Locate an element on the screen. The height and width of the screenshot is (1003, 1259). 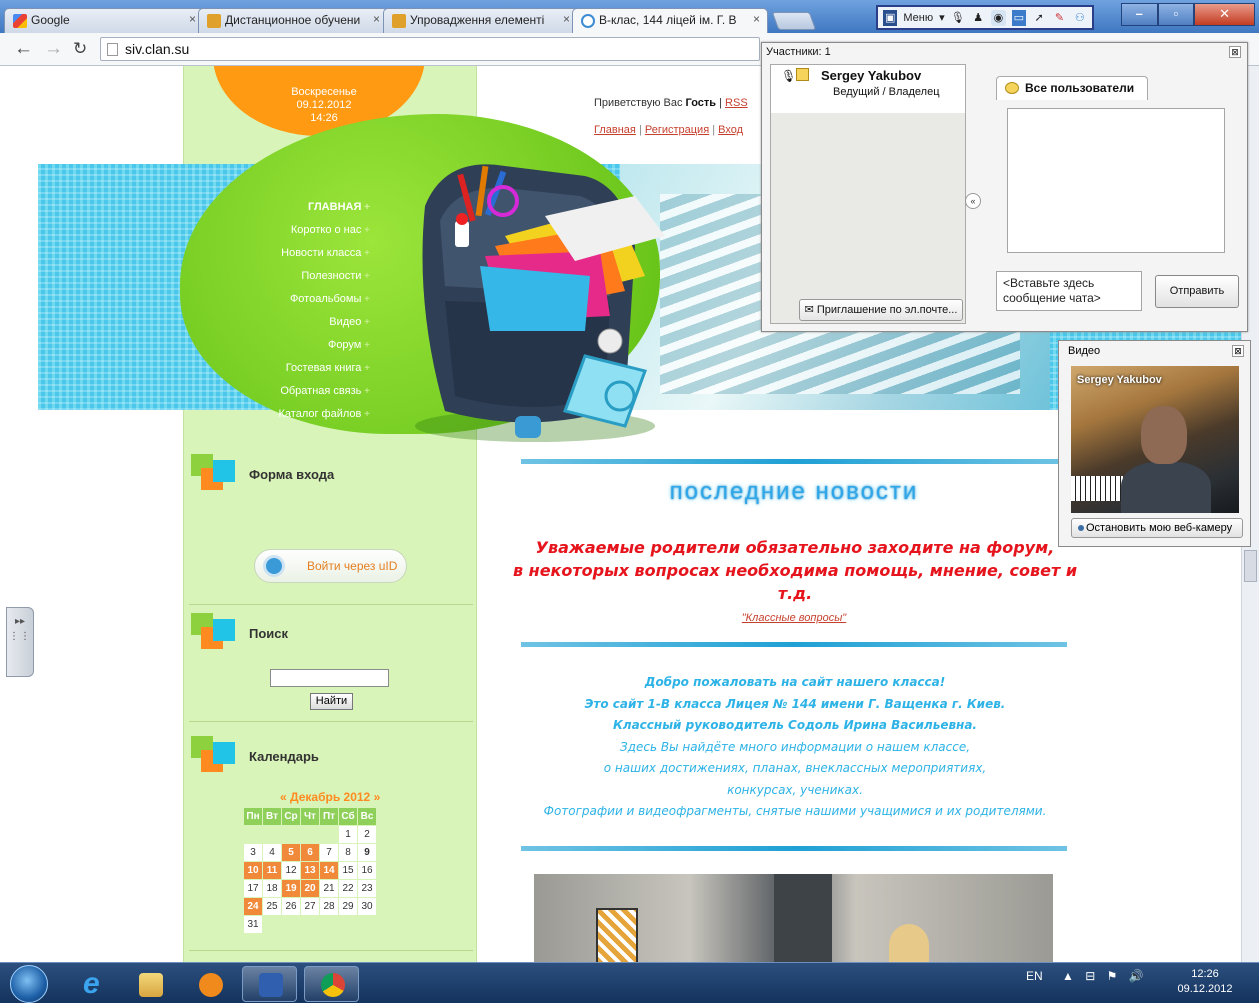
date-date: 09.12.2012 is located at coordinates (324, 105).